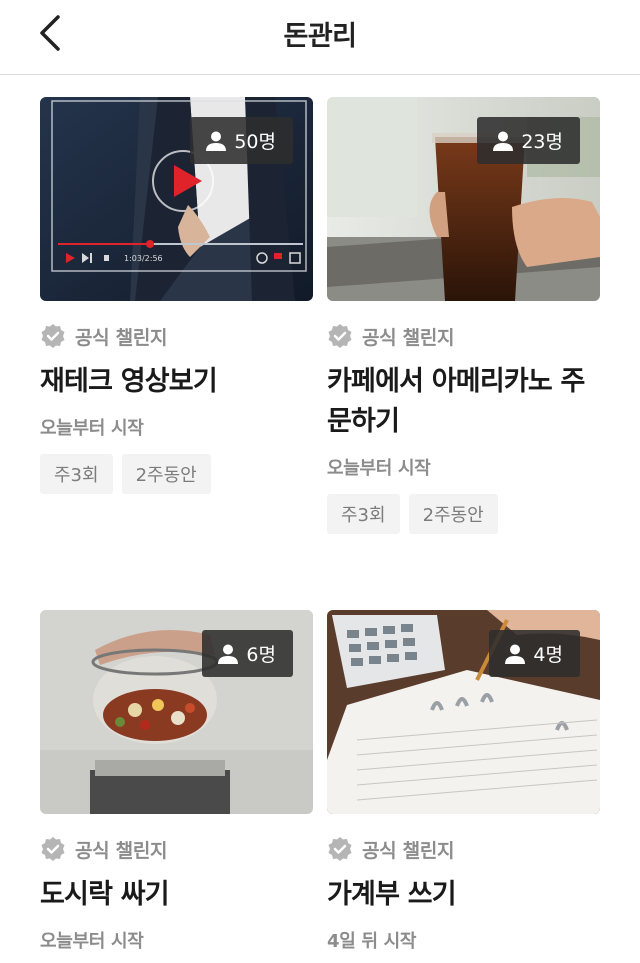 The width and height of the screenshot is (640, 963). I want to click on participants-count: 23명, so click(542, 142).